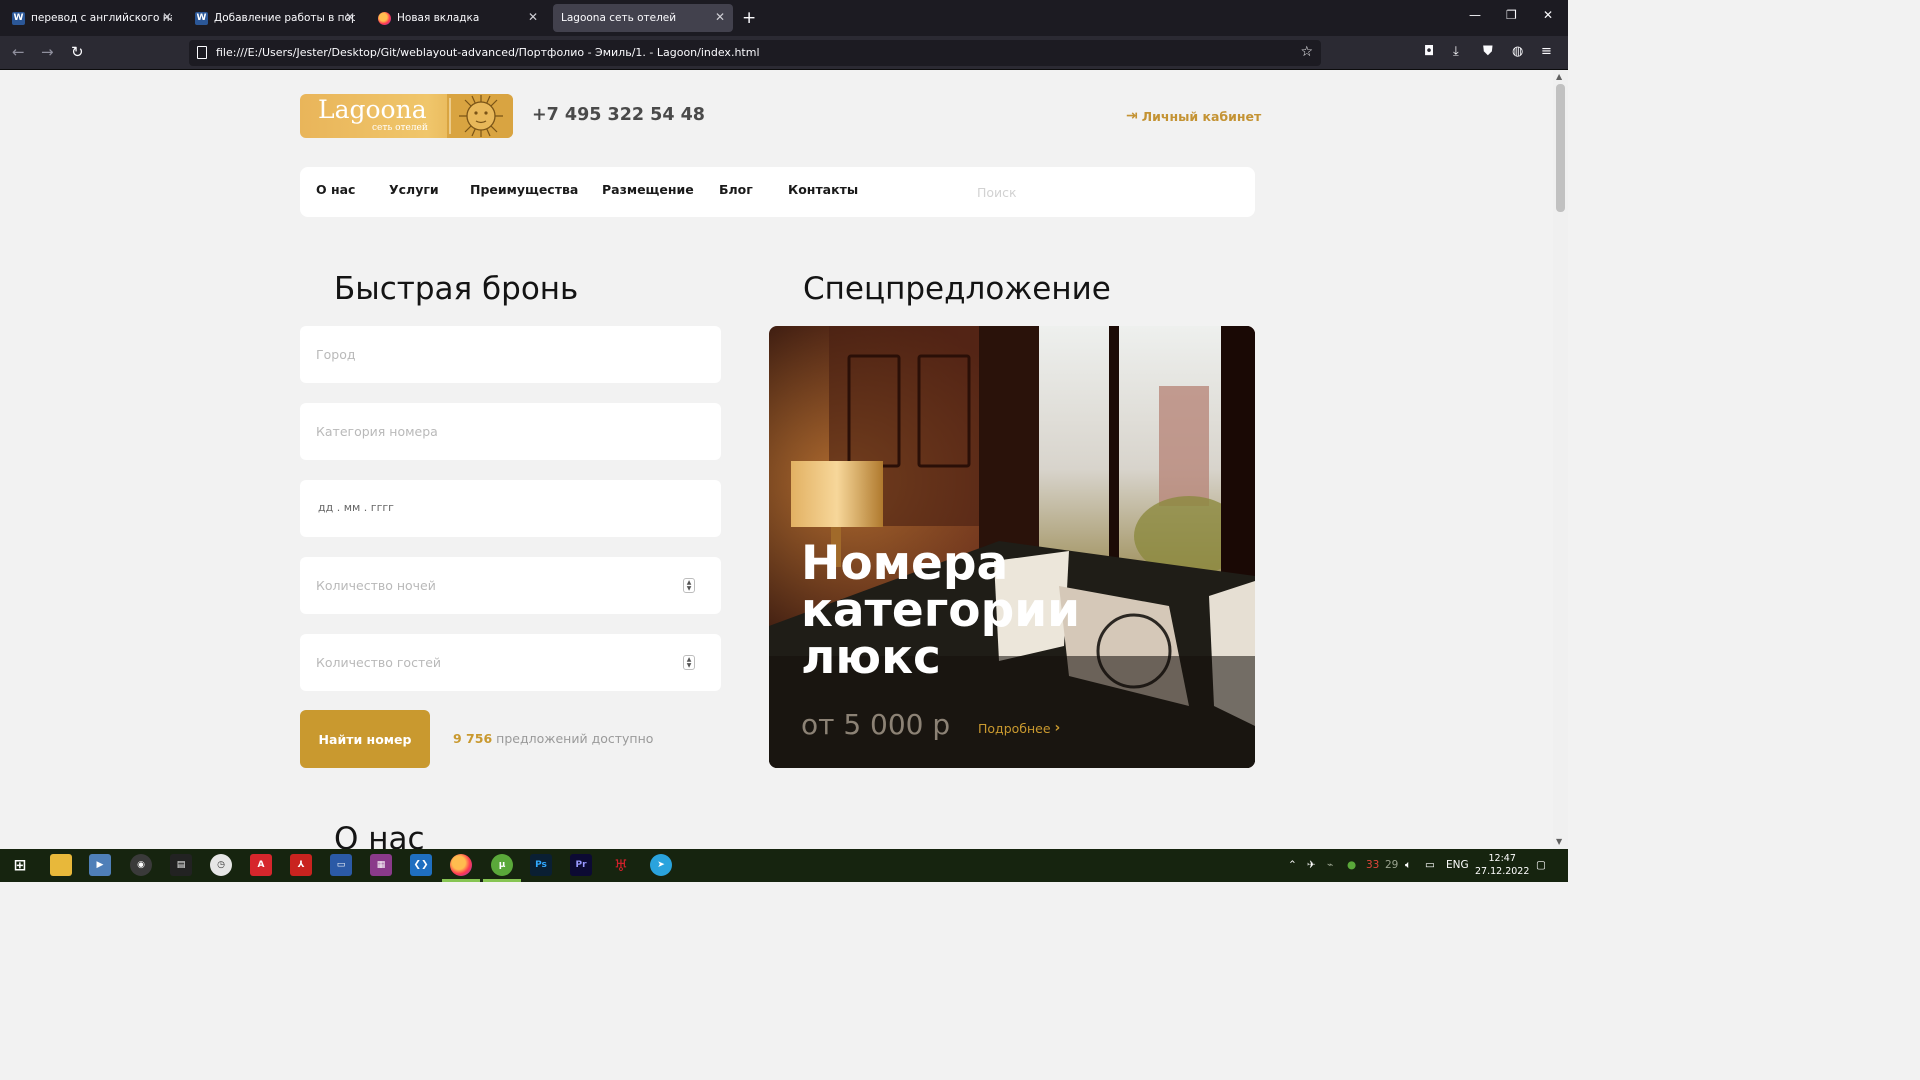 The height and width of the screenshot is (1080, 1920). I want to click on nav-item-accommodation: Размещение, so click(648, 189).